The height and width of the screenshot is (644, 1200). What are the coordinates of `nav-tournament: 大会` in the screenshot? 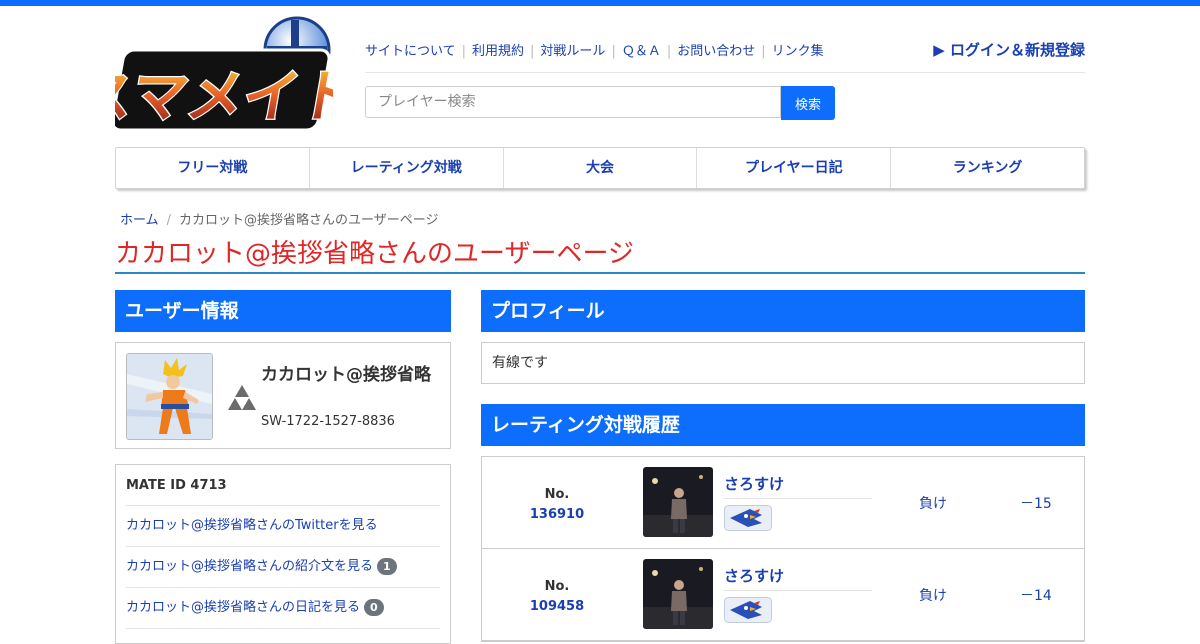 It's located at (601, 168).